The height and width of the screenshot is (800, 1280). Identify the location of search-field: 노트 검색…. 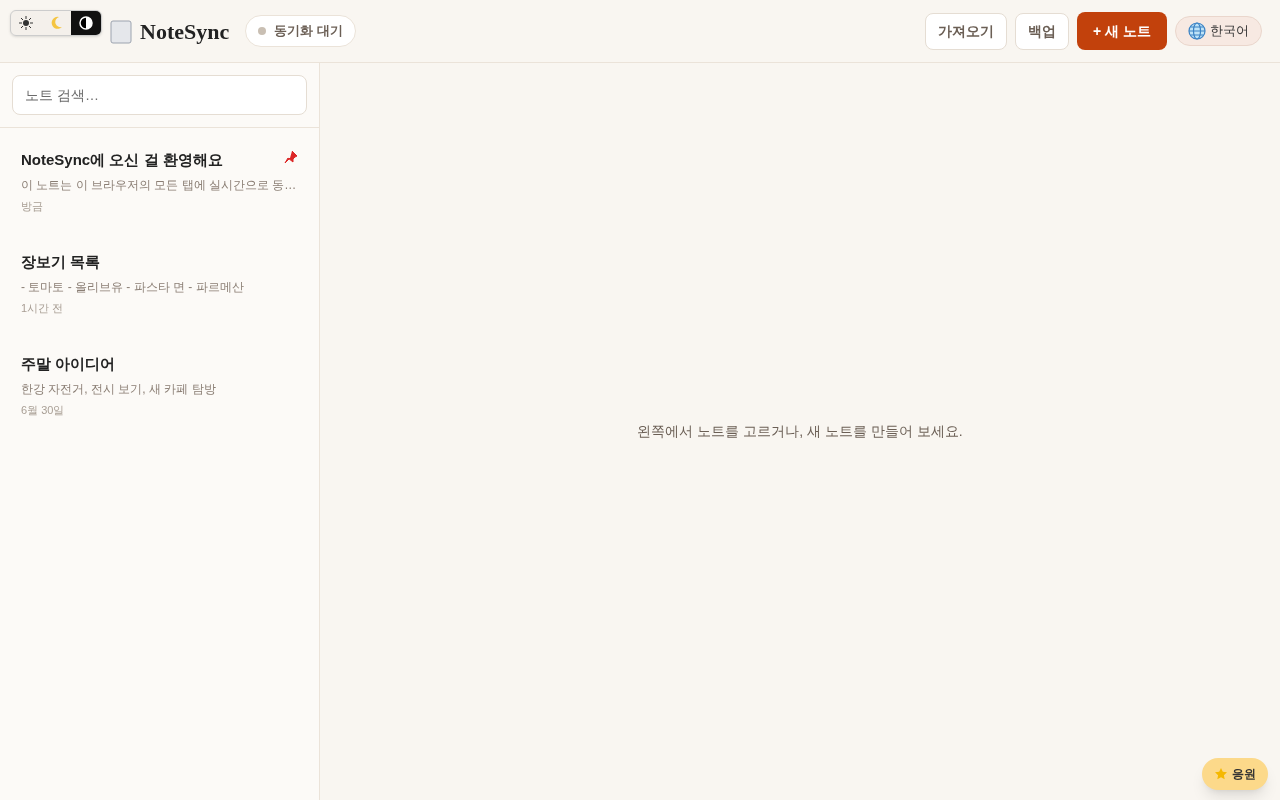
(159, 95).